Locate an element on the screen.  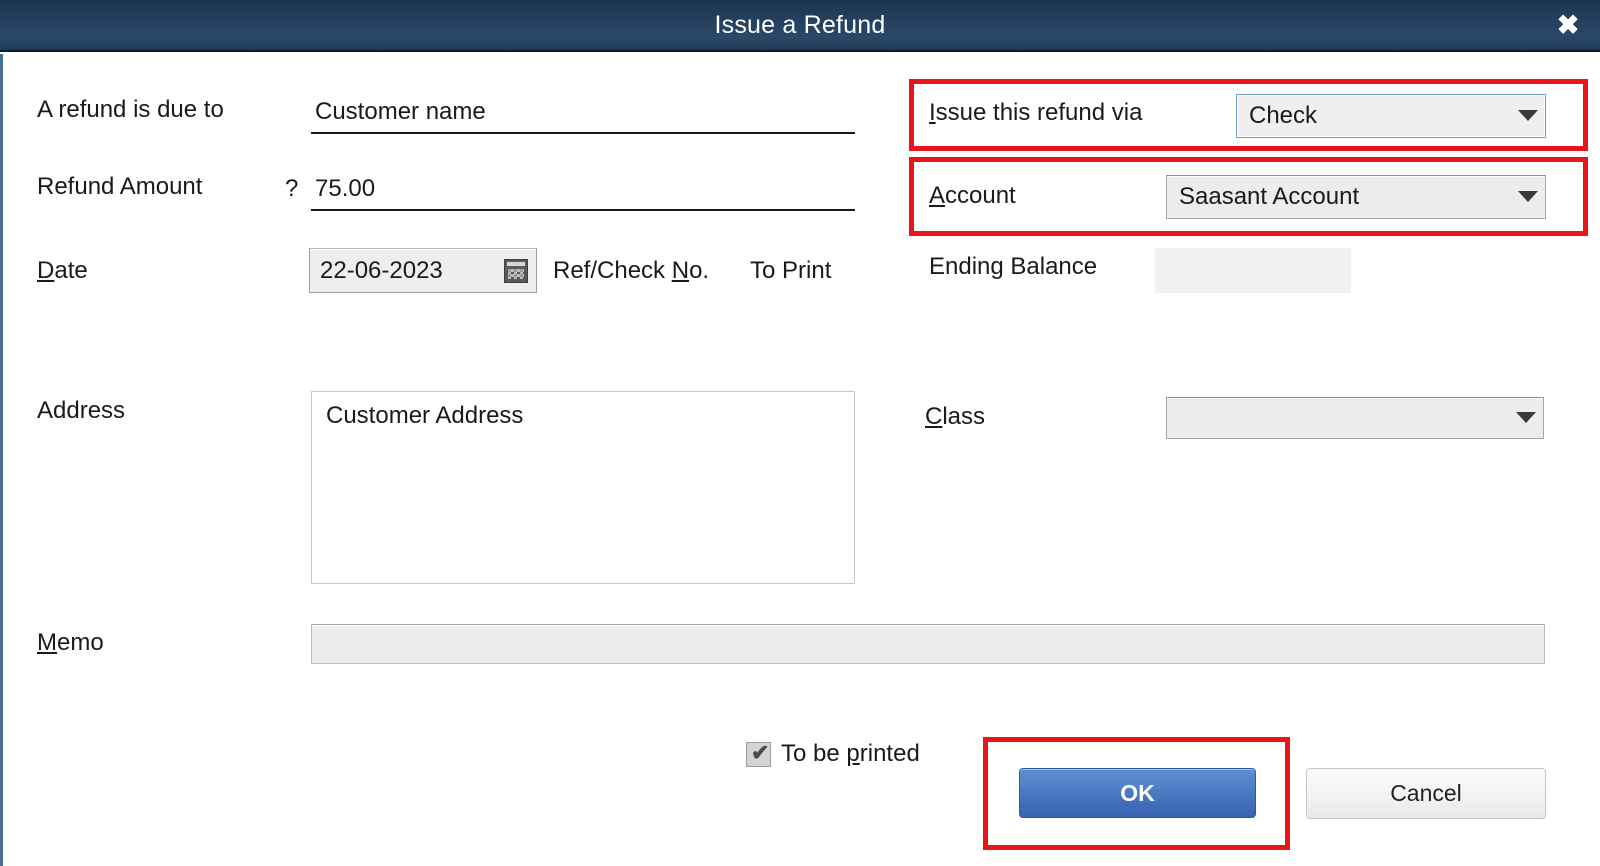
to-be-printed-label-accel: p is located at coordinates (853, 753).